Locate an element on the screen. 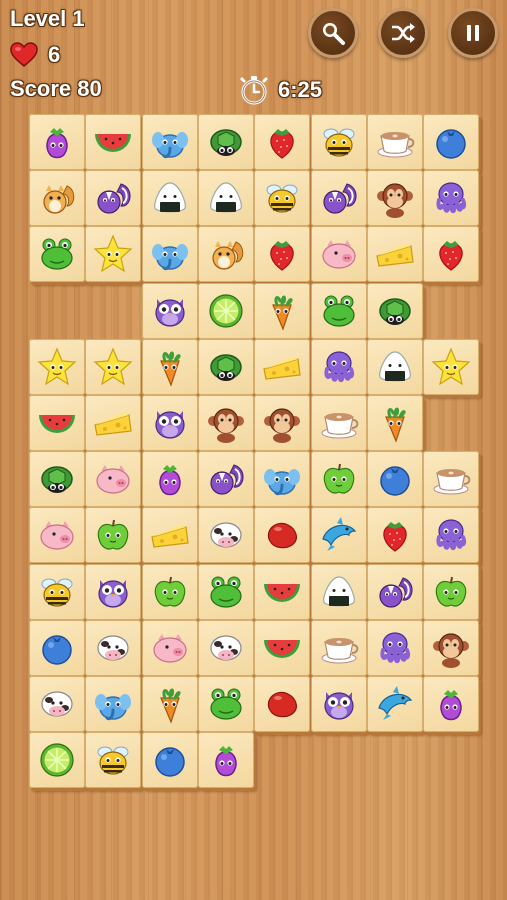 Image resolution: width=507 pixels, height=900 pixels. star-icon is located at coordinates (113, 253).